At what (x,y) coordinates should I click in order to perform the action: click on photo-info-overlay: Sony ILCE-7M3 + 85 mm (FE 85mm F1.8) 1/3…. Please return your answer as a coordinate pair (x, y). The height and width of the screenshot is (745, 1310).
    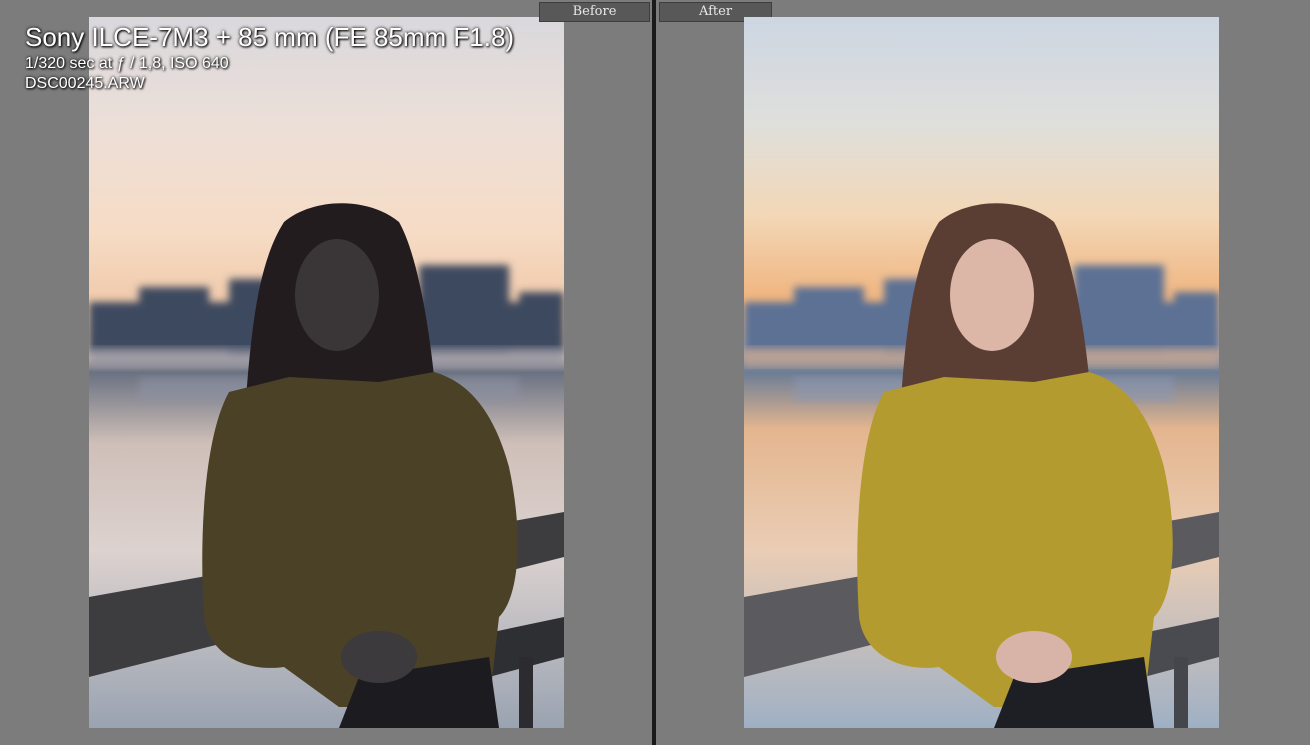
    Looking at the image, I should click on (269, 57).